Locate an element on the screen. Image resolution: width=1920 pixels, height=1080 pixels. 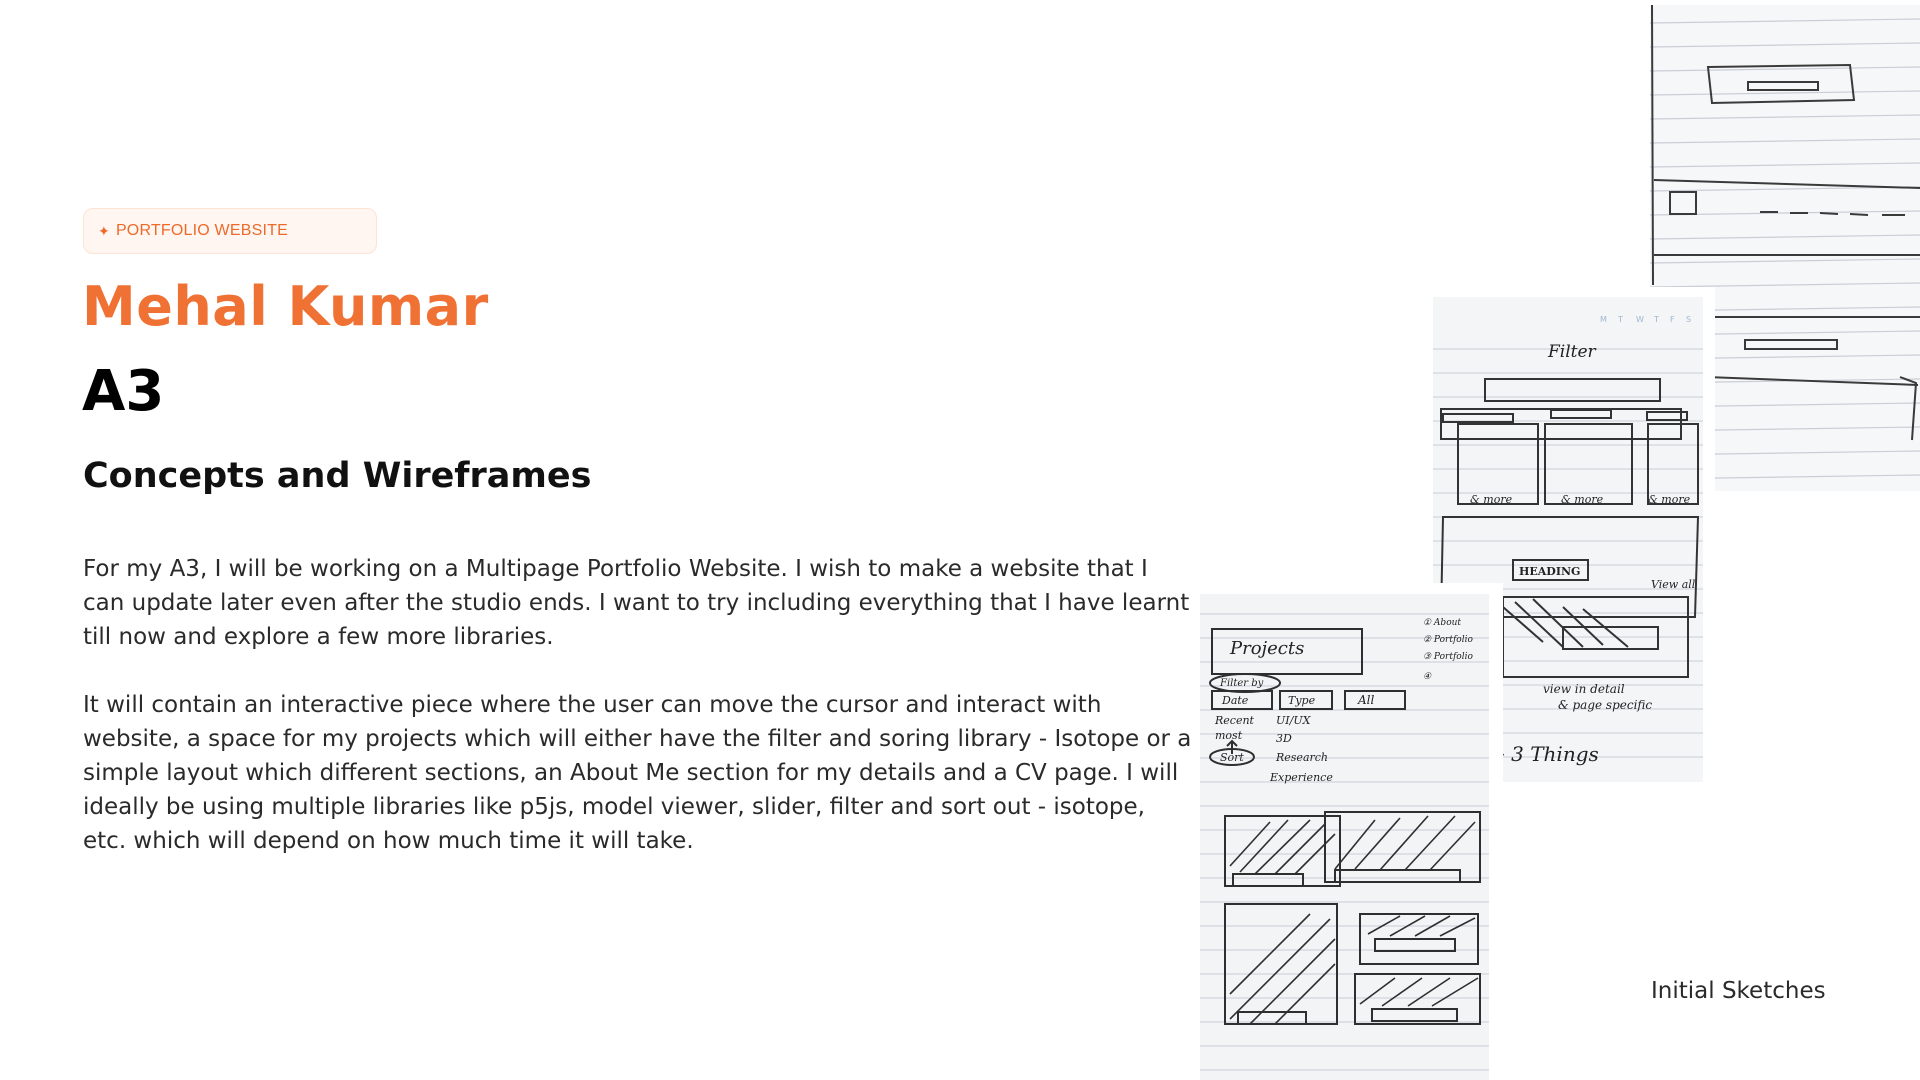
sketch-note-1: view in detail is located at coordinates (1584, 689).